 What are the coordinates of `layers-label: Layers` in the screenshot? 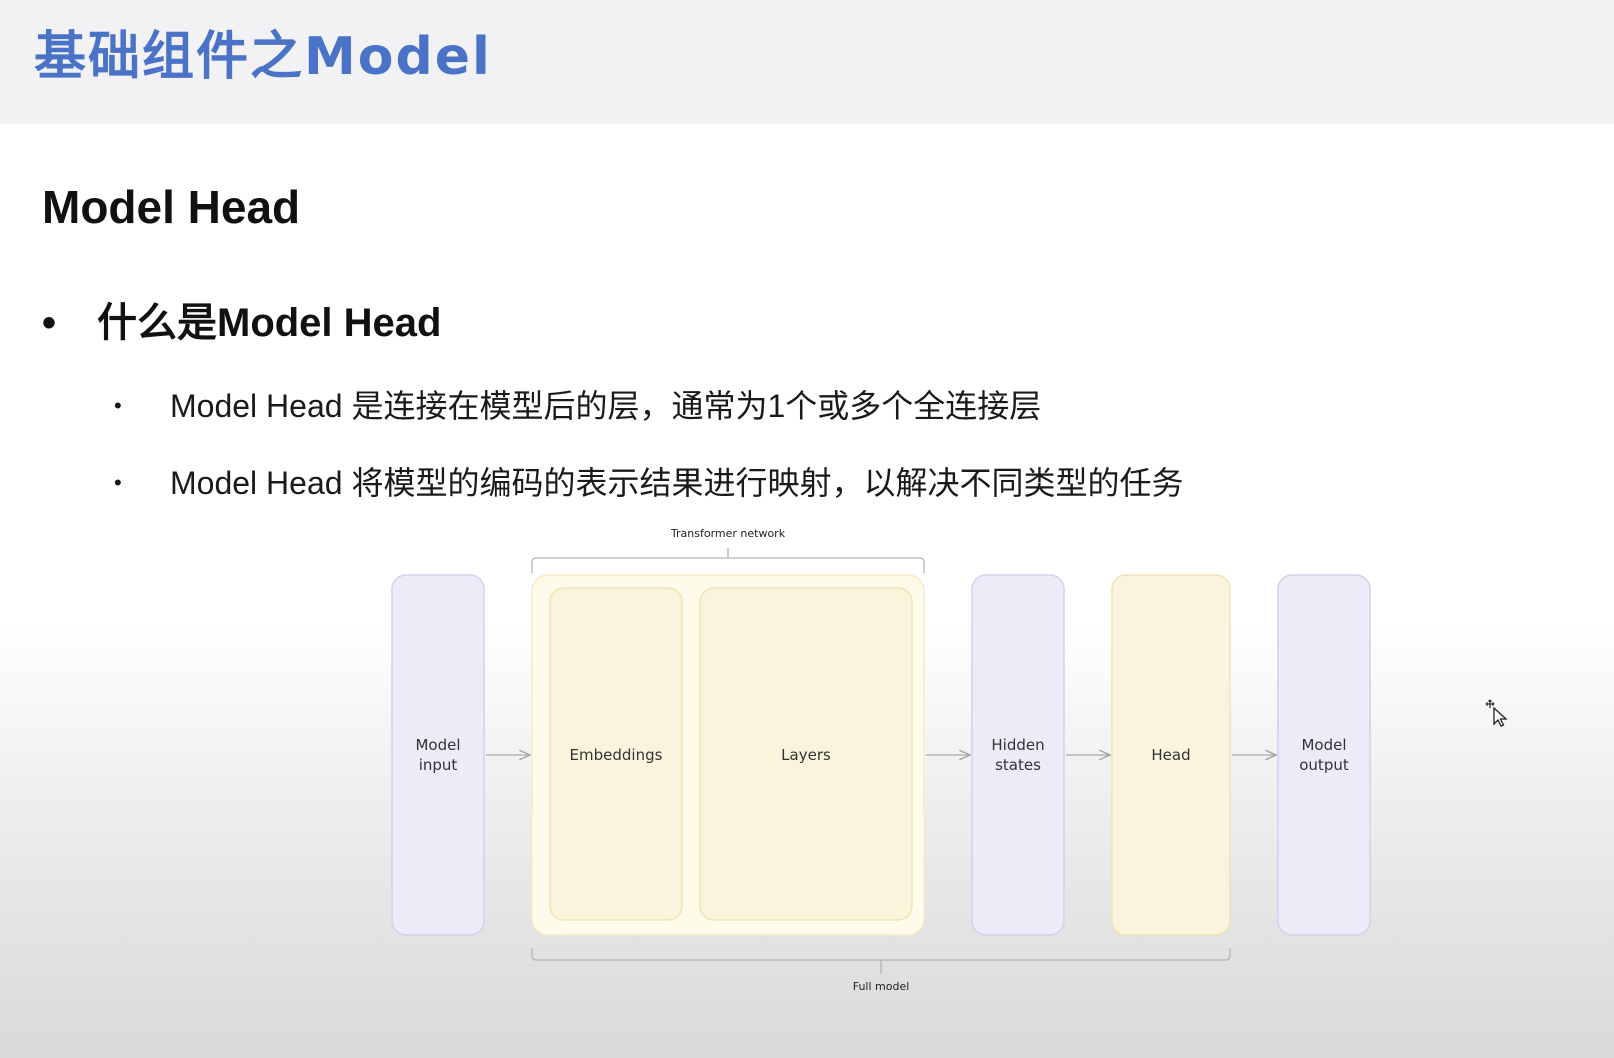 It's located at (806, 755).